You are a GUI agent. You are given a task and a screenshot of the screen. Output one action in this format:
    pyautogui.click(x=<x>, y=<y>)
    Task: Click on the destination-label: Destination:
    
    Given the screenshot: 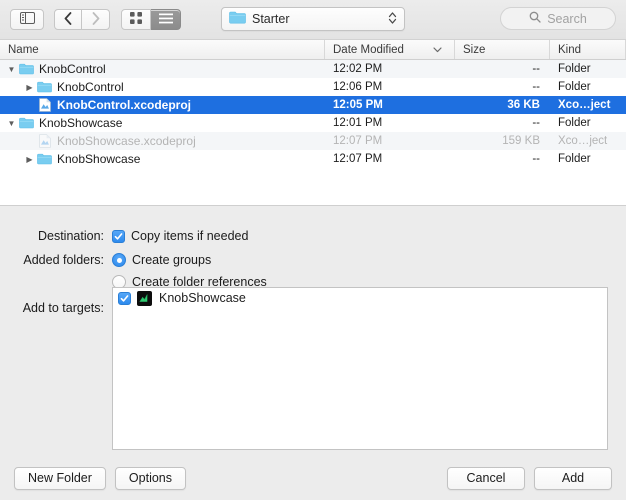 What is the action you would take?
    pyautogui.click(x=70, y=236)
    